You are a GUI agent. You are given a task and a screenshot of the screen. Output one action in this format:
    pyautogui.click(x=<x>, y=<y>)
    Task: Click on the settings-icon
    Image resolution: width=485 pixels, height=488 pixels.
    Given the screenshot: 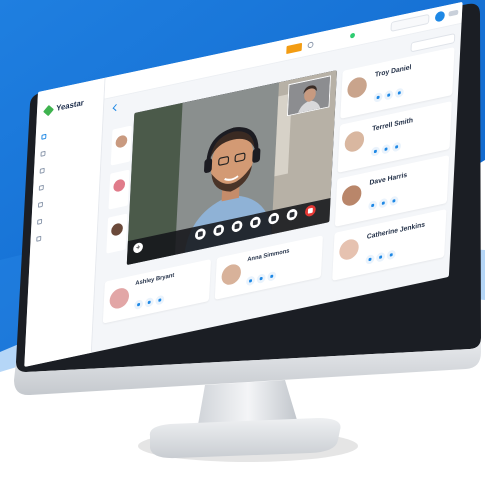 What is the action you would take?
    pyautogui.click(x=39, y=238)
    